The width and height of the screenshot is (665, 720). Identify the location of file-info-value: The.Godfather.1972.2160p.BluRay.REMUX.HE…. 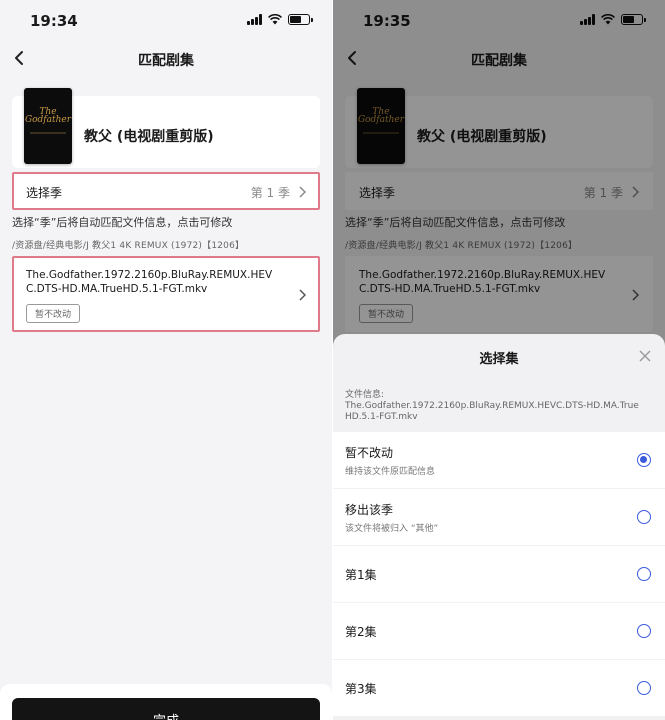
(492, 411).